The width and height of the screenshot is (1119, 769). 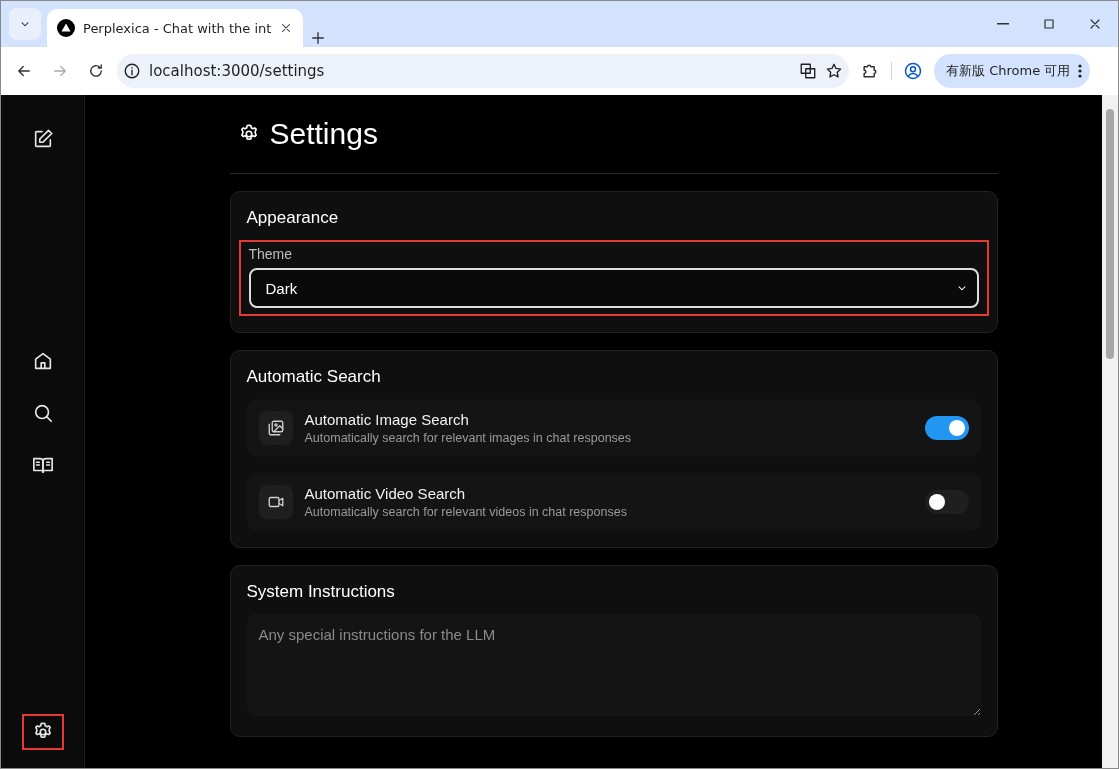 I want to click on page-title: Settings, so click(x=323, y=134).